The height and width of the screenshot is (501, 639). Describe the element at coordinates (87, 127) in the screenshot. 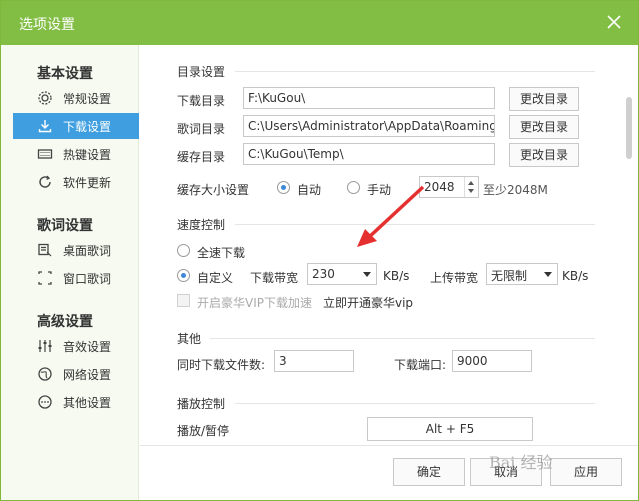

I see `sidebar-item-label: 下载设置` at that location.